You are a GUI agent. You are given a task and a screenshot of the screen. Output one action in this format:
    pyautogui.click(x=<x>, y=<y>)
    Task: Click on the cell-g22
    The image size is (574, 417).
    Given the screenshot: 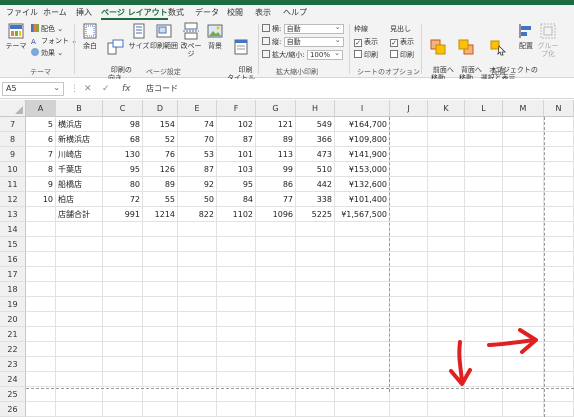 What is the action you would take?
    pyautogui.click(x=276, y=349)
    